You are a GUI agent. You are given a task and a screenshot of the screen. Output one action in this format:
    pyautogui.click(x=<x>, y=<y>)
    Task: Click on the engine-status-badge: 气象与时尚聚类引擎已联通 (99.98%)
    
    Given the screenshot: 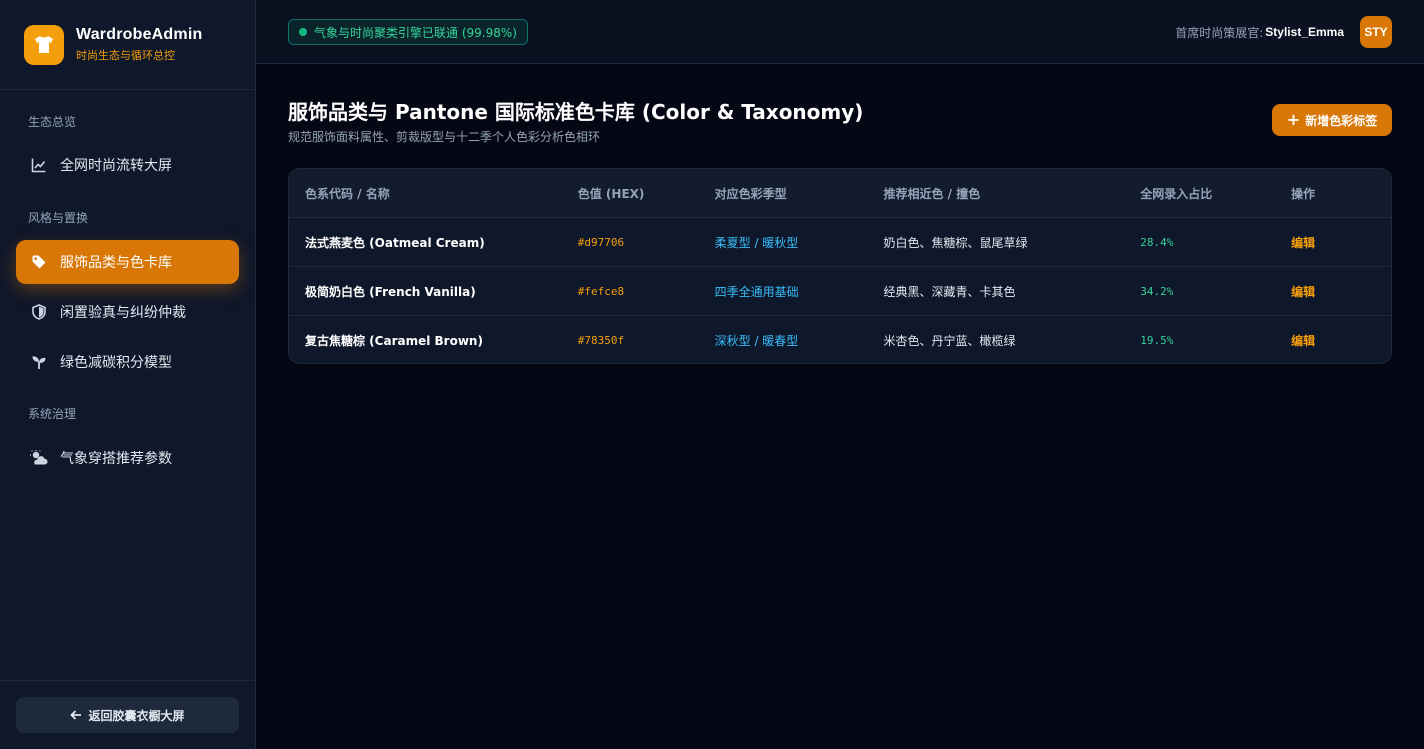 What is the action you would take?
    pyautogui.click(x=408, y=32)
    